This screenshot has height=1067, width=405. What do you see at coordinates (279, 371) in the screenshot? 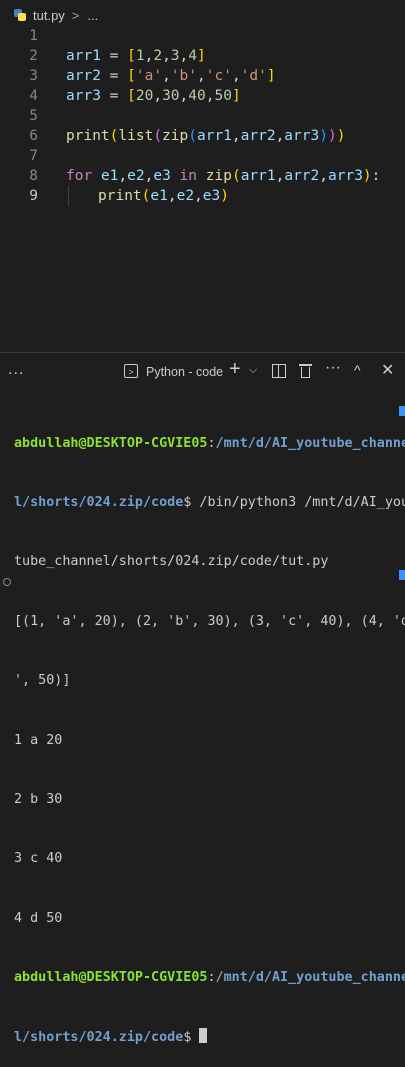
I see `split-terminal-icon` at bounding box center [279, 371].